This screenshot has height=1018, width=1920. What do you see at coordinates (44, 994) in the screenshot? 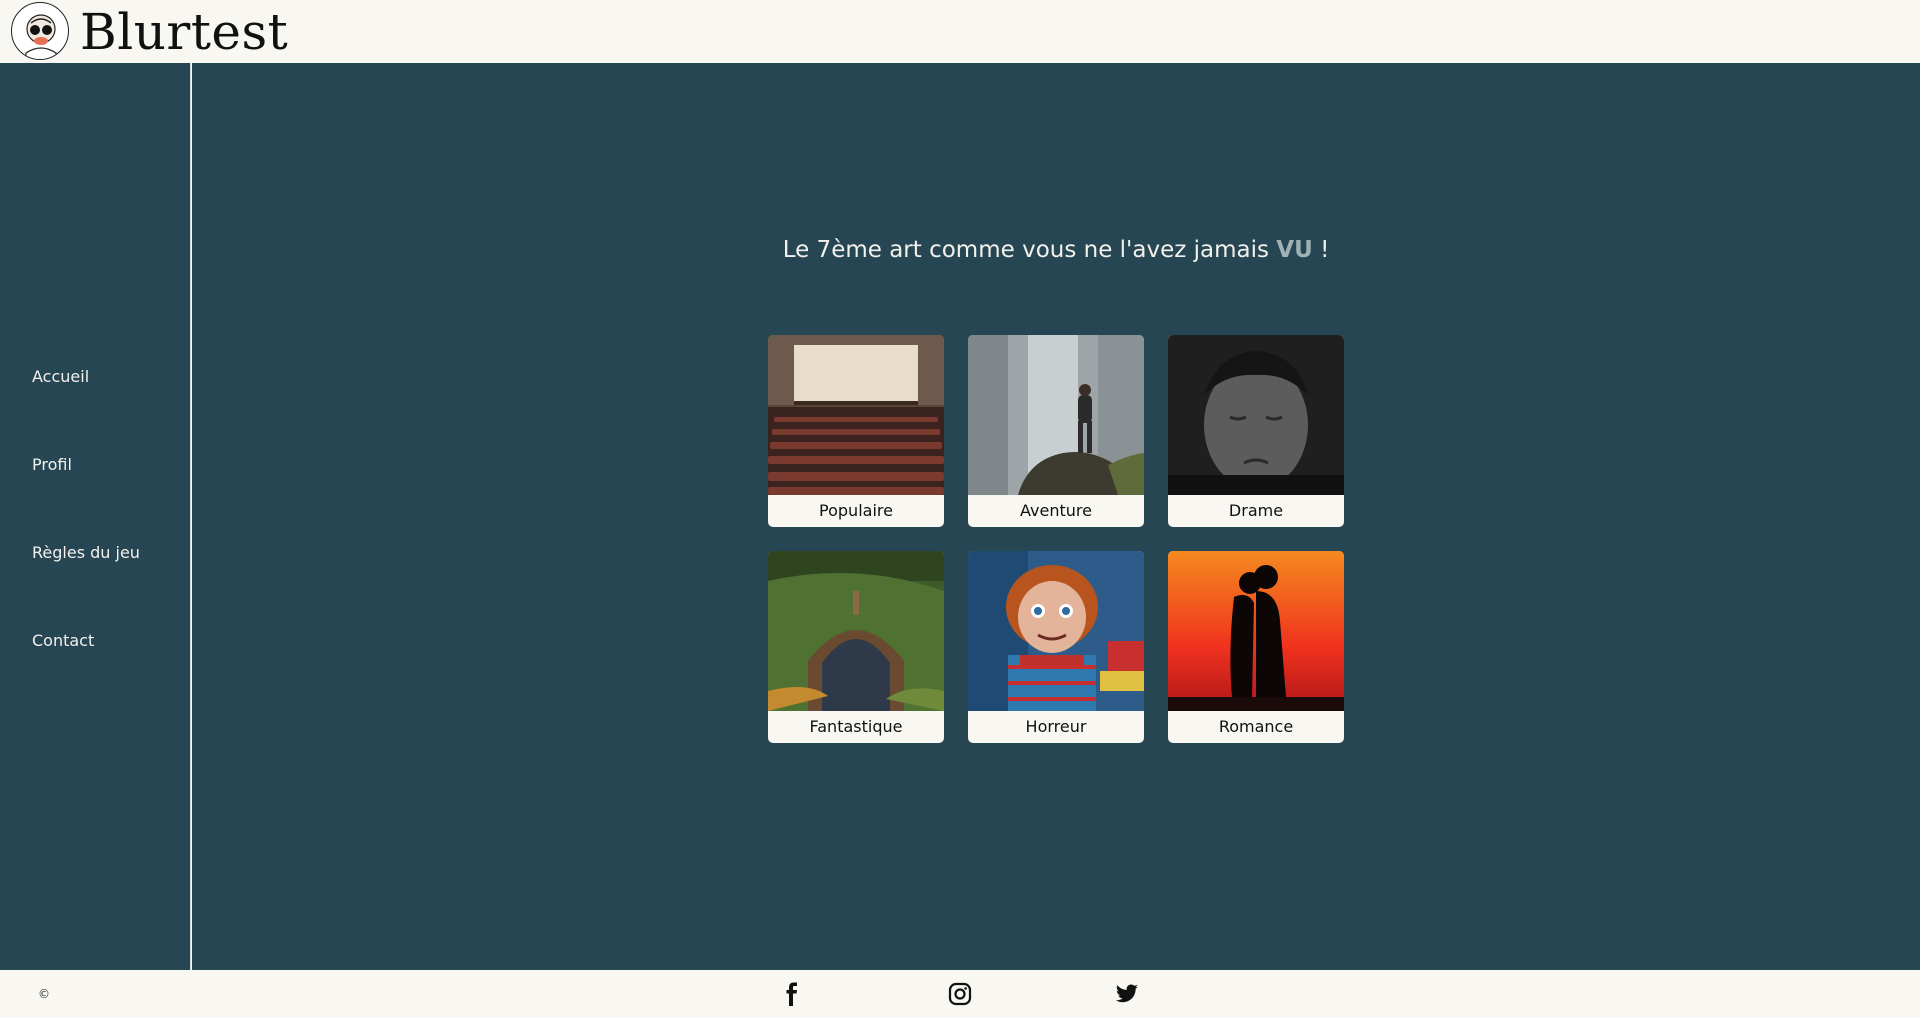
I see `copyright: ©` at bounding box center [44, 994].